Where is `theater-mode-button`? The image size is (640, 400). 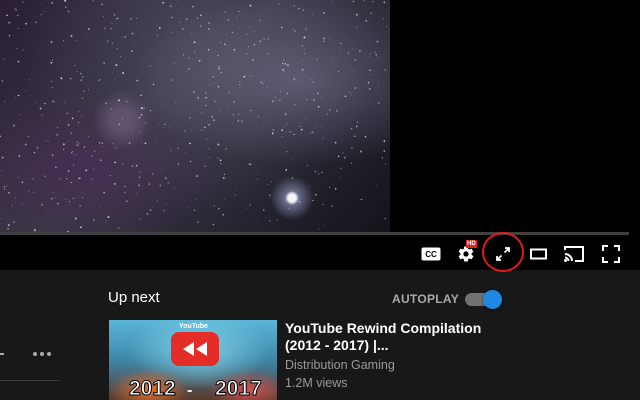 theater-mode-button is located at coordinates (539, 254).